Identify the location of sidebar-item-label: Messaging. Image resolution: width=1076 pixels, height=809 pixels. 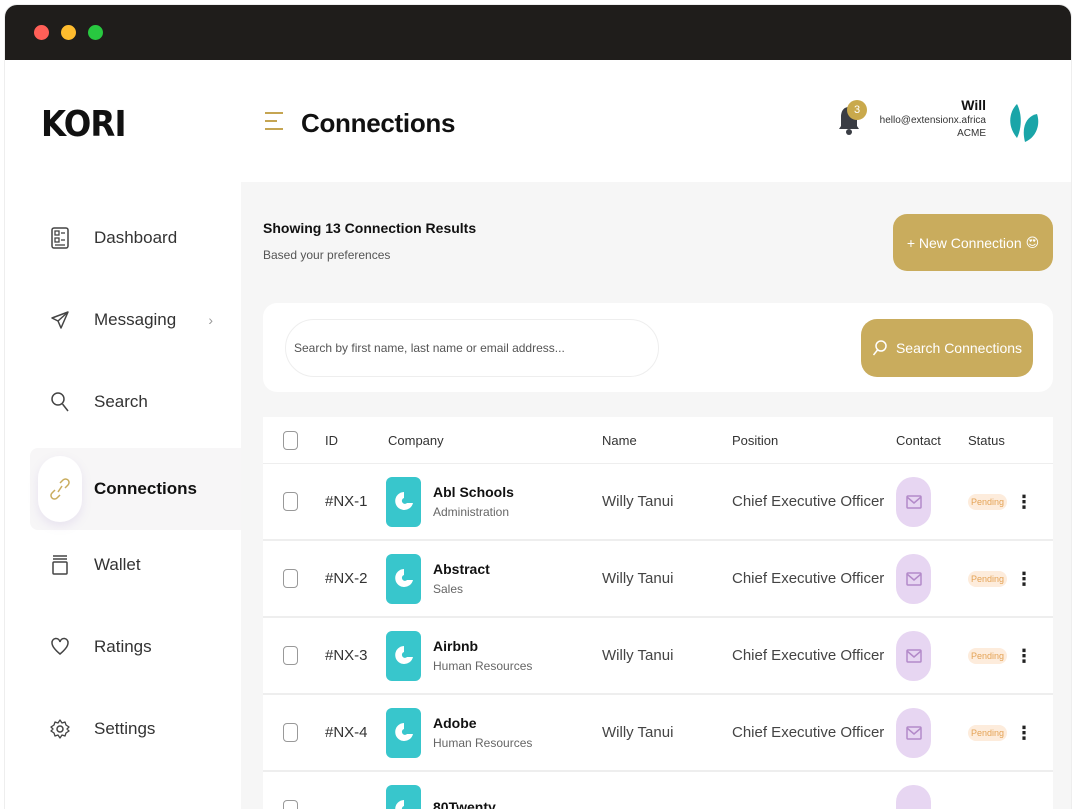
(135, 319).